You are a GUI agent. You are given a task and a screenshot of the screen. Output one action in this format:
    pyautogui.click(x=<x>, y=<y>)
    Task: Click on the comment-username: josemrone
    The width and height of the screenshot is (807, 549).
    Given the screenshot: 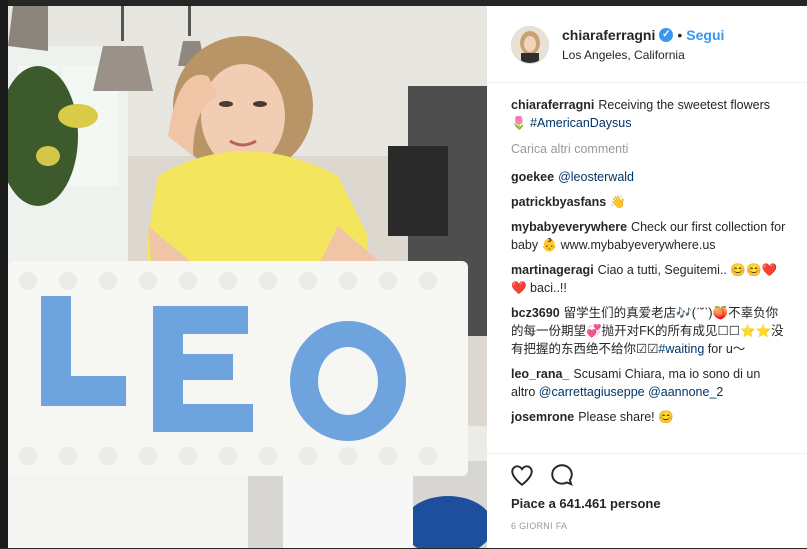 What is the action you would take?
    pyautogui.click(x=542, y=417)
    